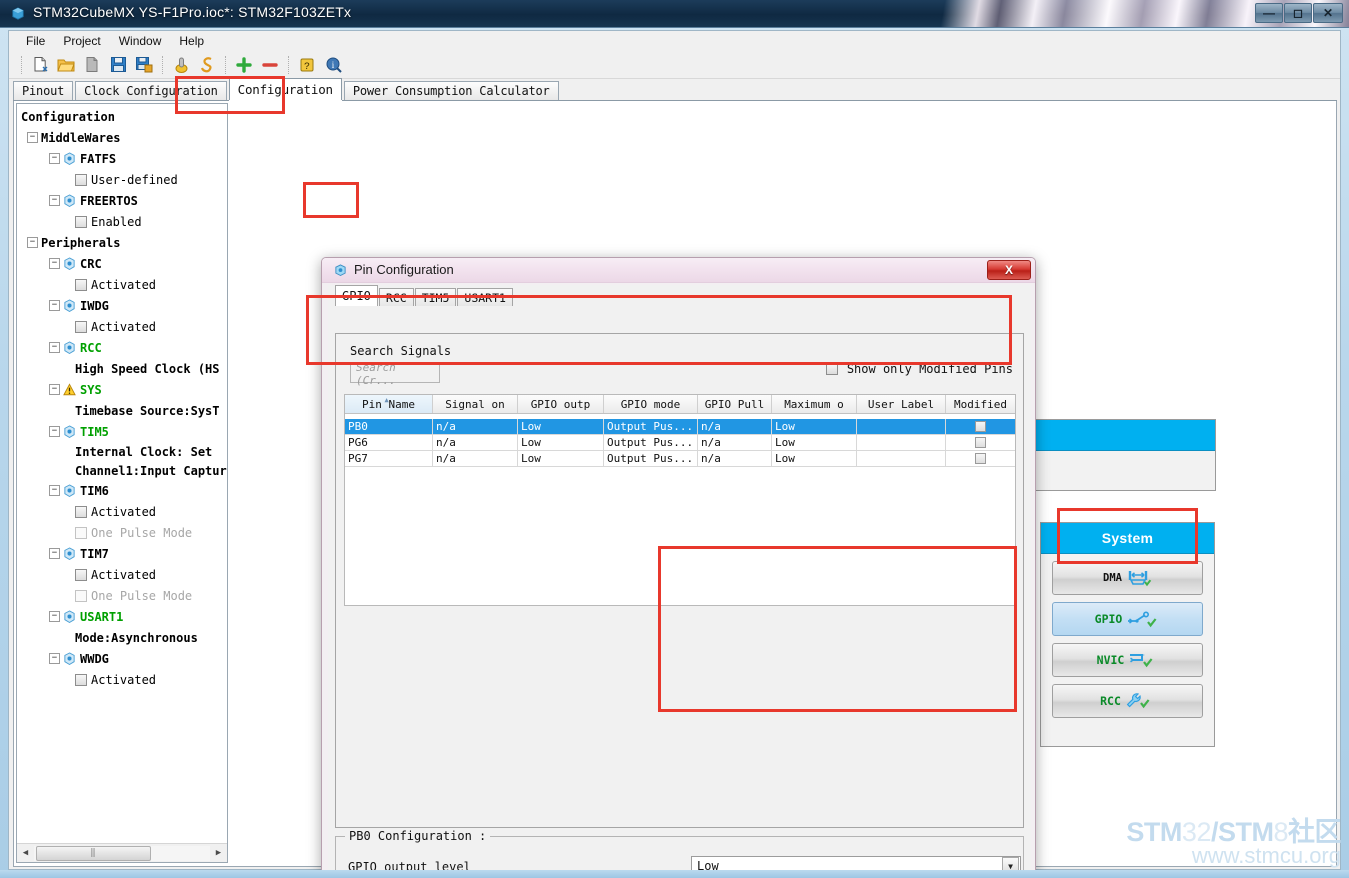 Image resolution: width=1349 pixels, height=878 pixels. What do you see at coordinates (123, 451) in the screenshot?
I see `tree-item-internal-clock: Internal Clock: Set` at bounding box center [123, 451].